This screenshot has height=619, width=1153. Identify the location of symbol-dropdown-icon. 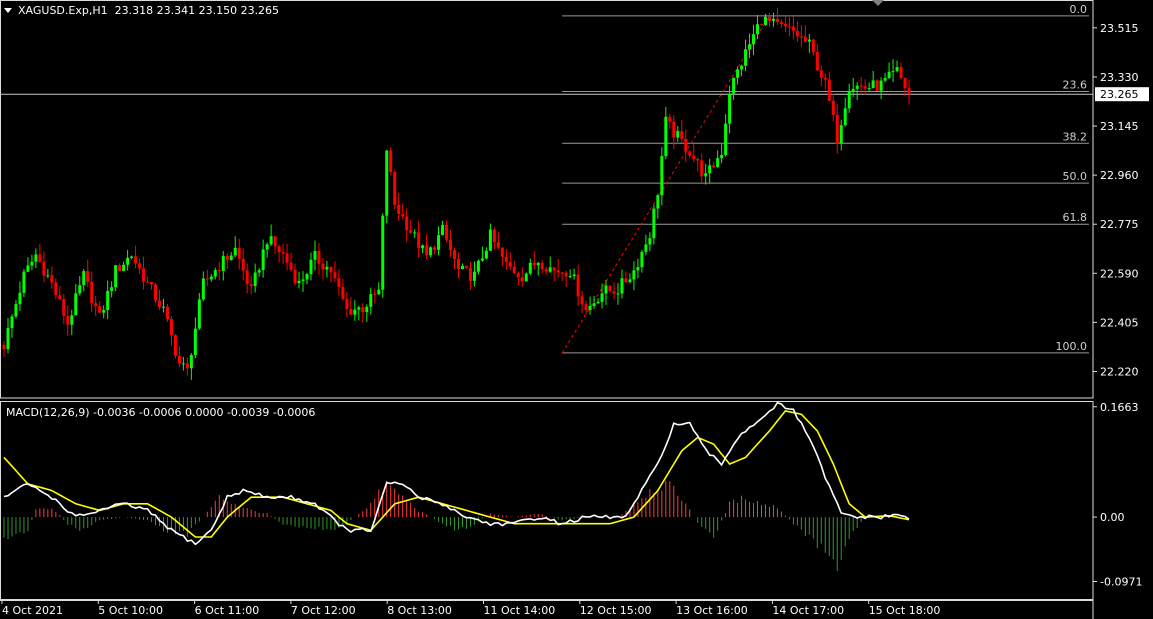
(8, 10).